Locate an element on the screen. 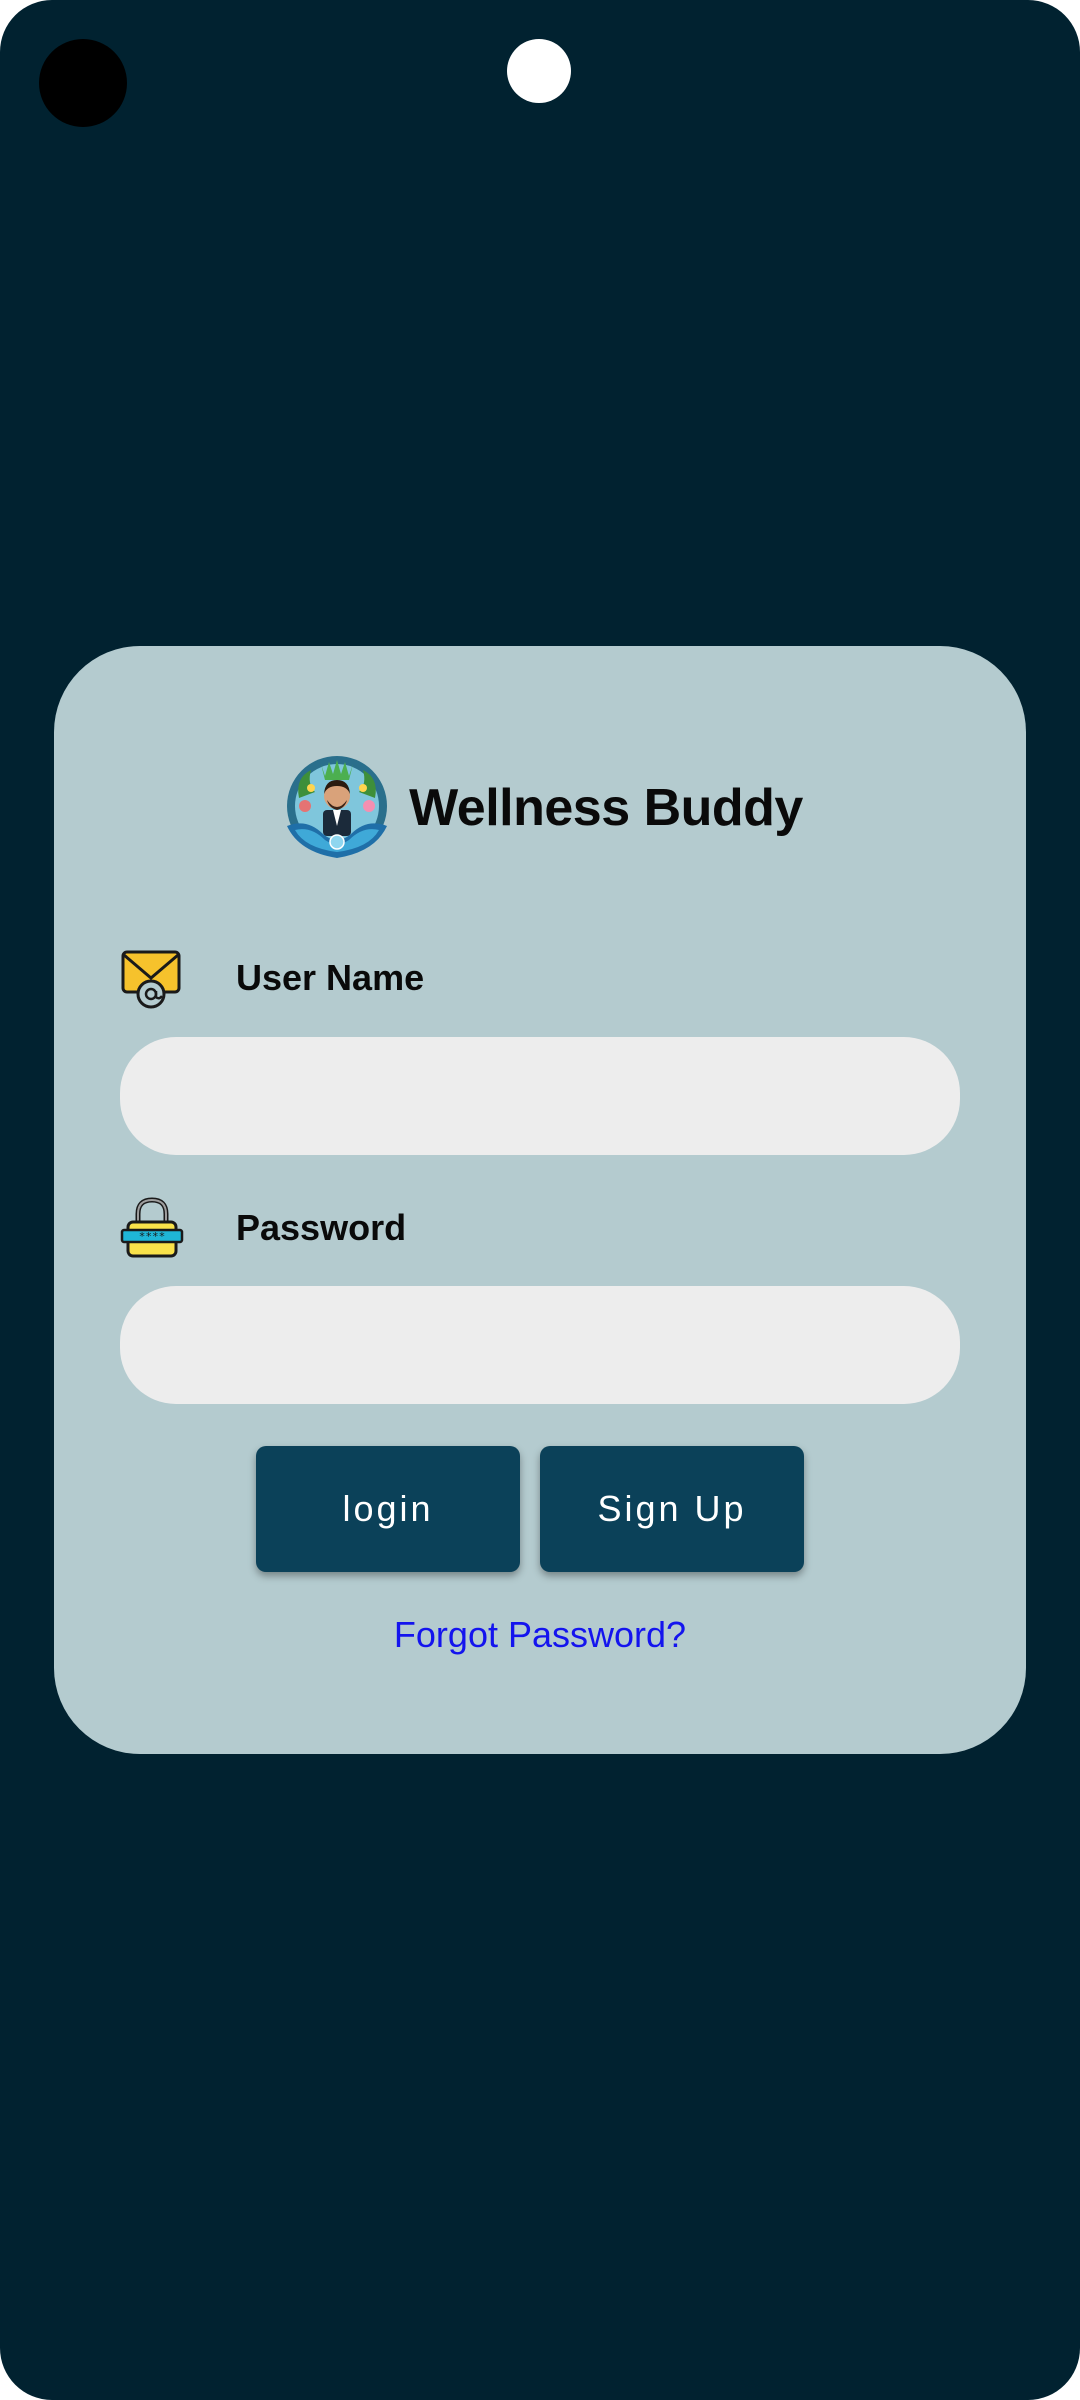 Image resolution: width=1080 pixels, height=2400 pixels. app-title: Wellness Buddy is located at coordinates (606, 808).